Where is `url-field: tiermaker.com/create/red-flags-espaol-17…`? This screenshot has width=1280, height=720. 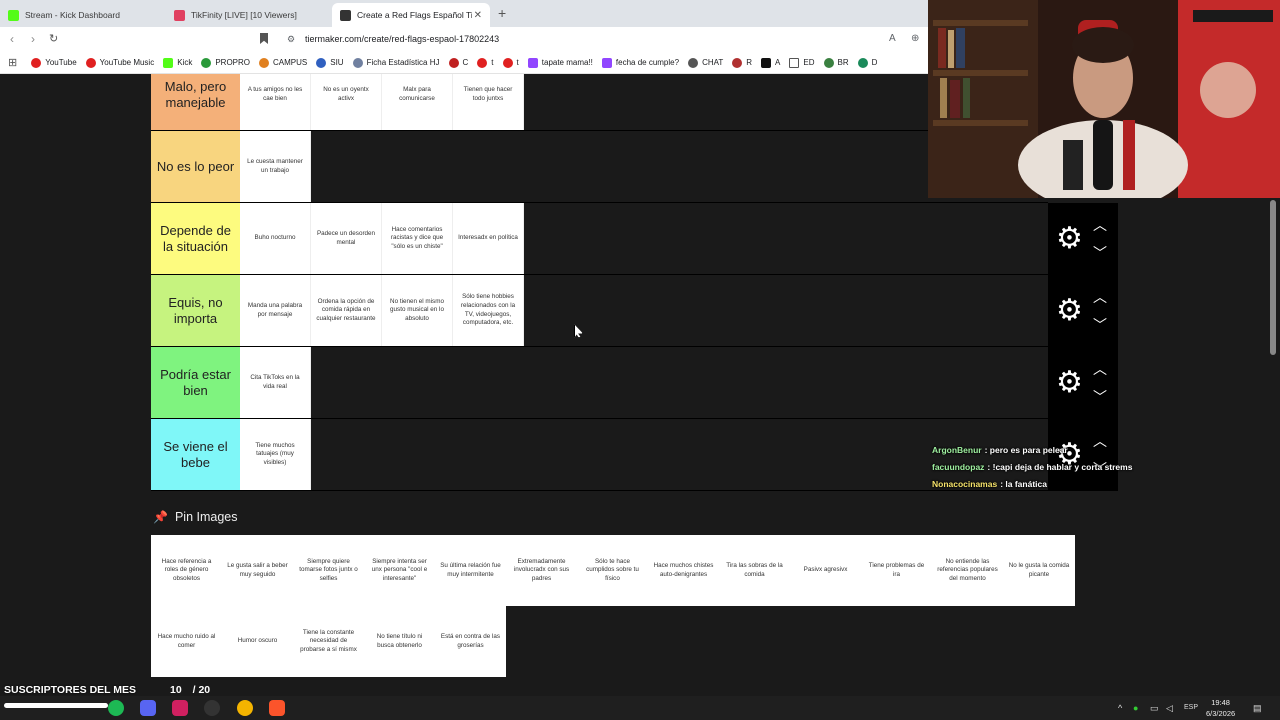
url-field: tiermaker.com/create/red-flags-espaol-17… is located at coordinates (402, 39).